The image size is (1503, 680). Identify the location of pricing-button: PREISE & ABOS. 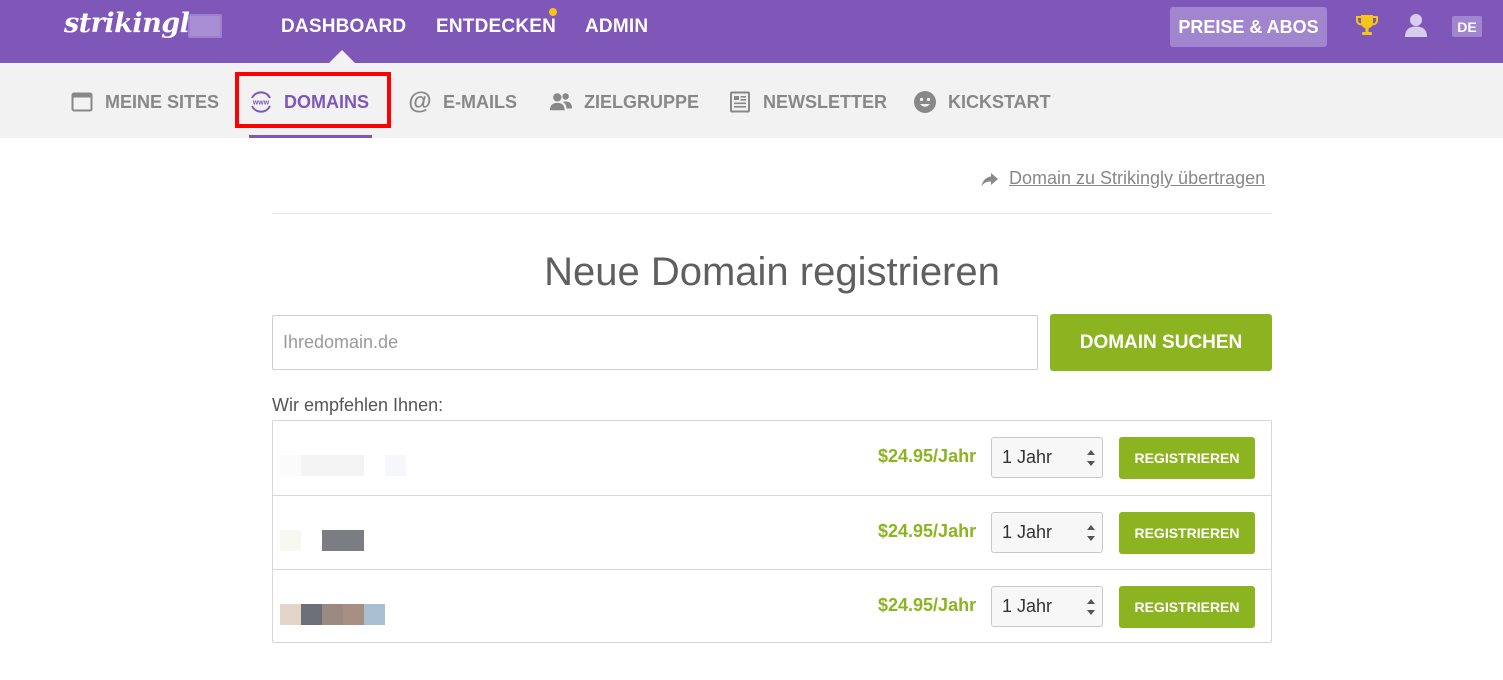
(1248, 27).